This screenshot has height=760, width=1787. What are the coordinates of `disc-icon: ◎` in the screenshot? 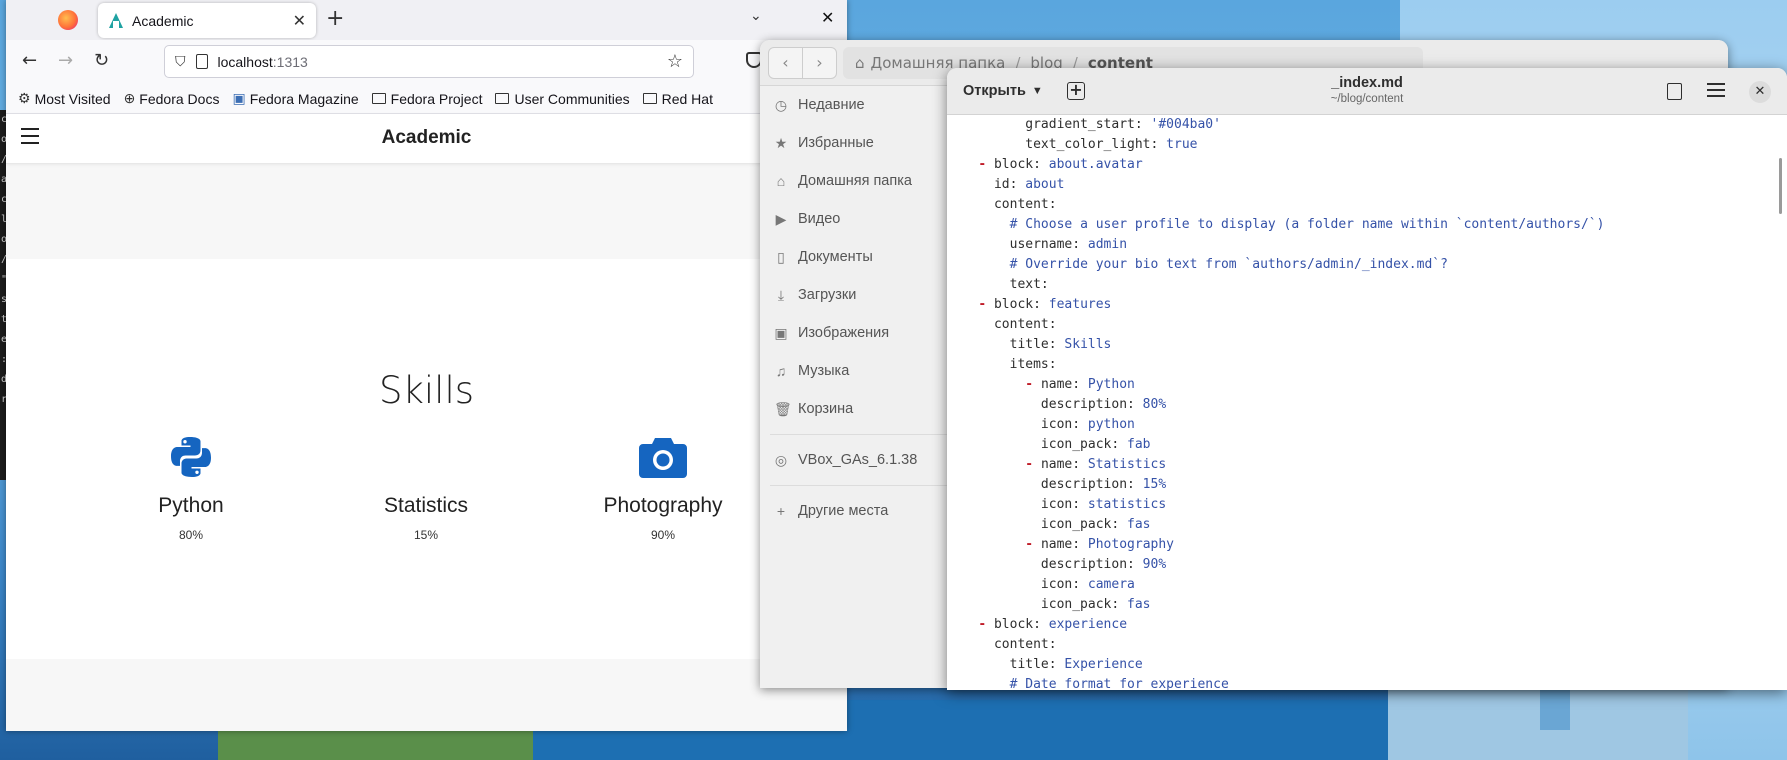 It's located at (781, 460).